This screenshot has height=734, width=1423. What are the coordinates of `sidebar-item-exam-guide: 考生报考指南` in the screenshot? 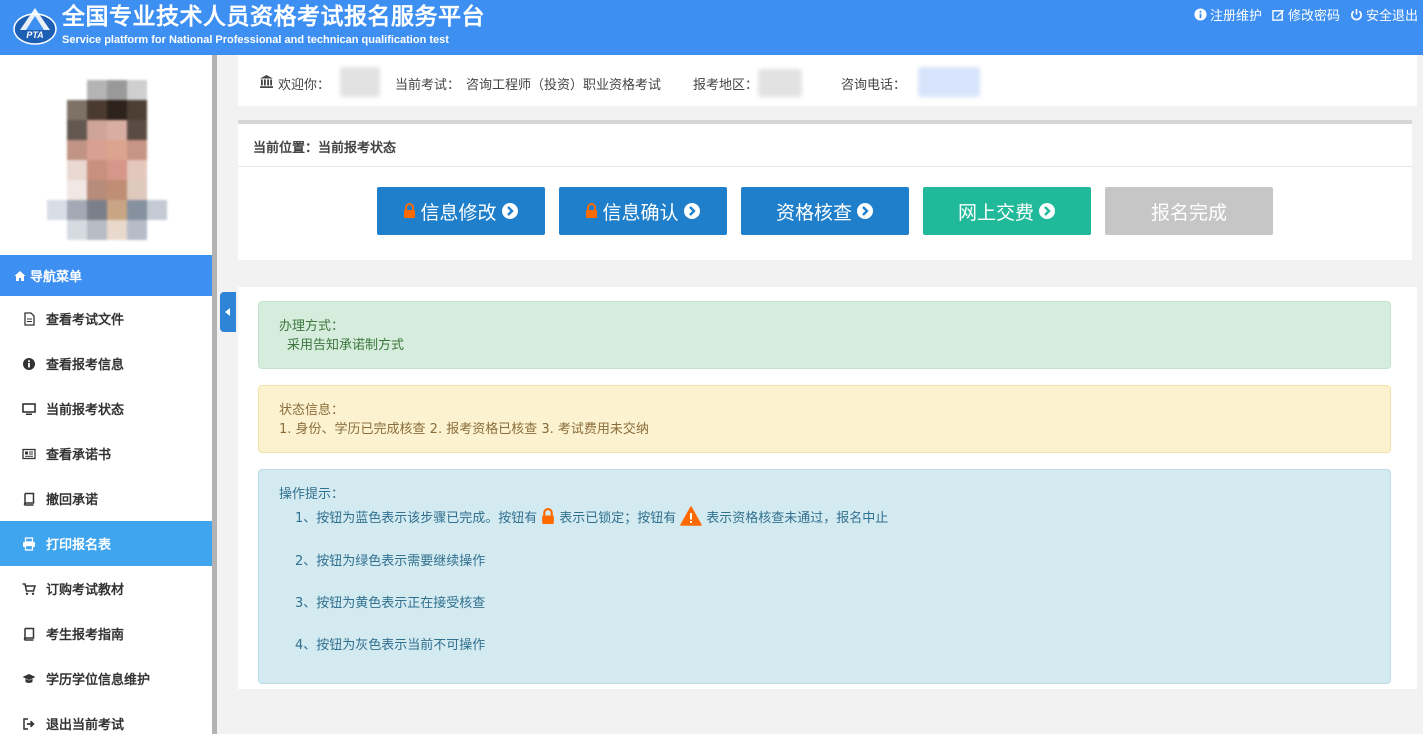 It's located at (106, 633).